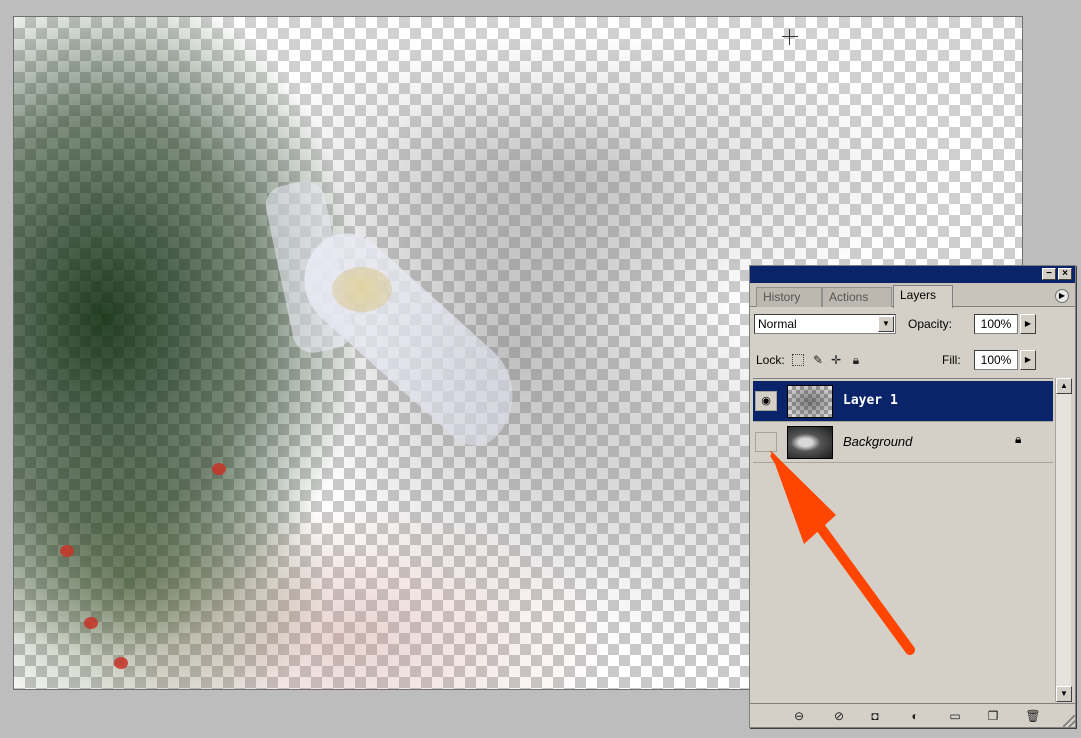  Describe the element at coordinates (1069, 721) in the screenshot. I see `resize-grip-icon` at that location.